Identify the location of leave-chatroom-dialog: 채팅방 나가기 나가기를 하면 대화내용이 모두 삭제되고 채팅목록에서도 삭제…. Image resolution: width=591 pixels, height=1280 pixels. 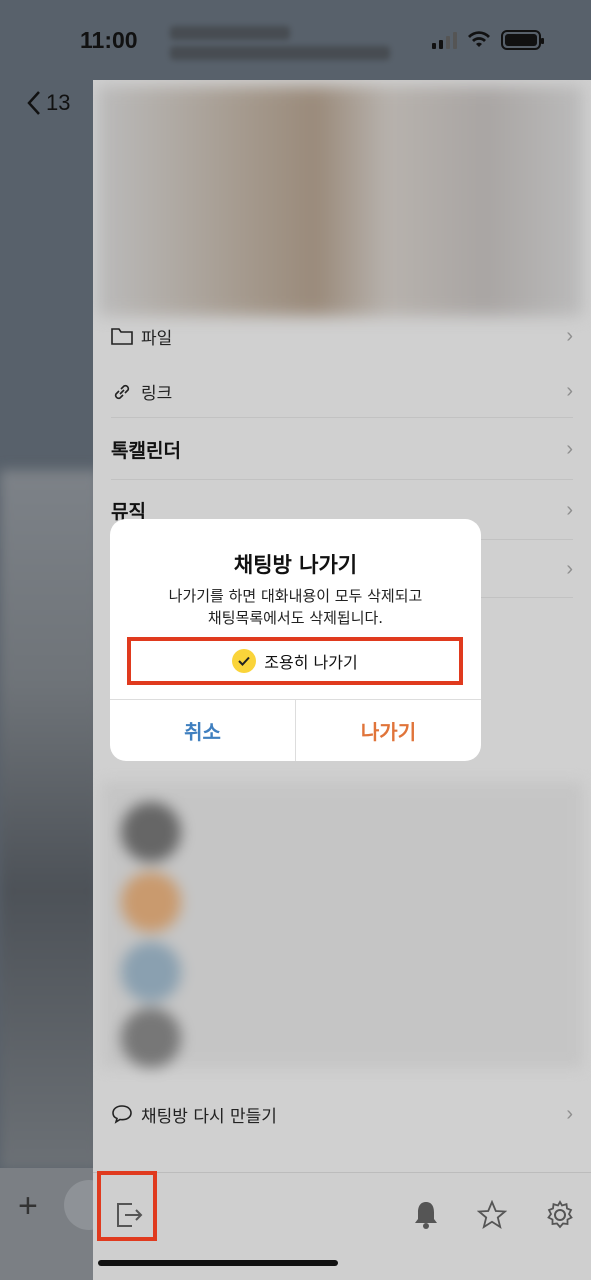
(295, 640).